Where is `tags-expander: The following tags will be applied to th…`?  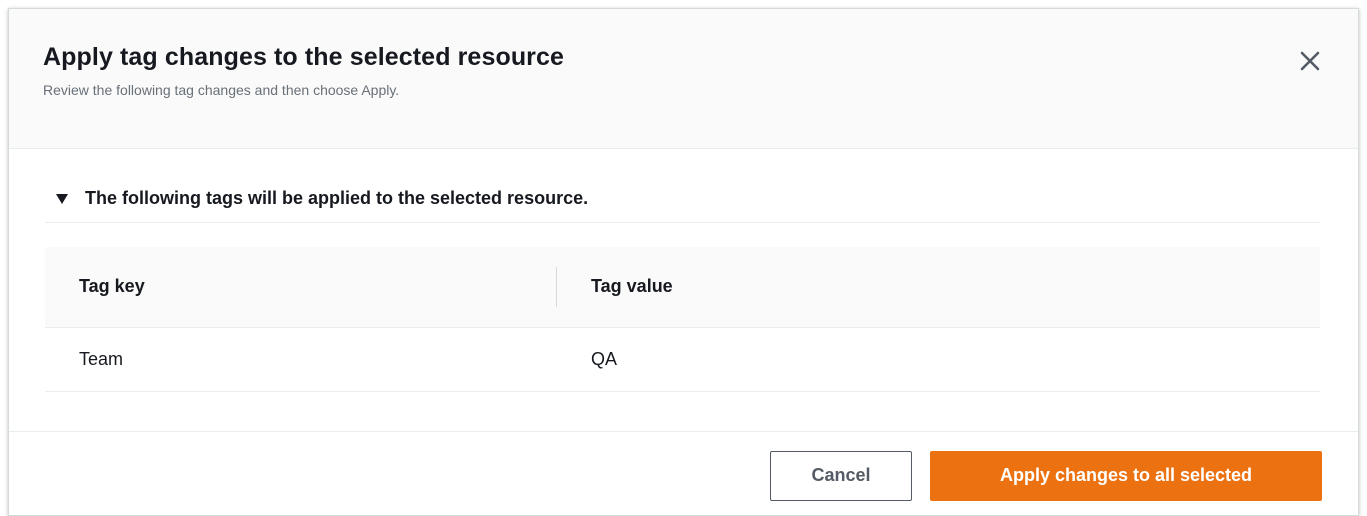 tags-expander: The following tags will be applied to th… is located at coordinates (682, 204).